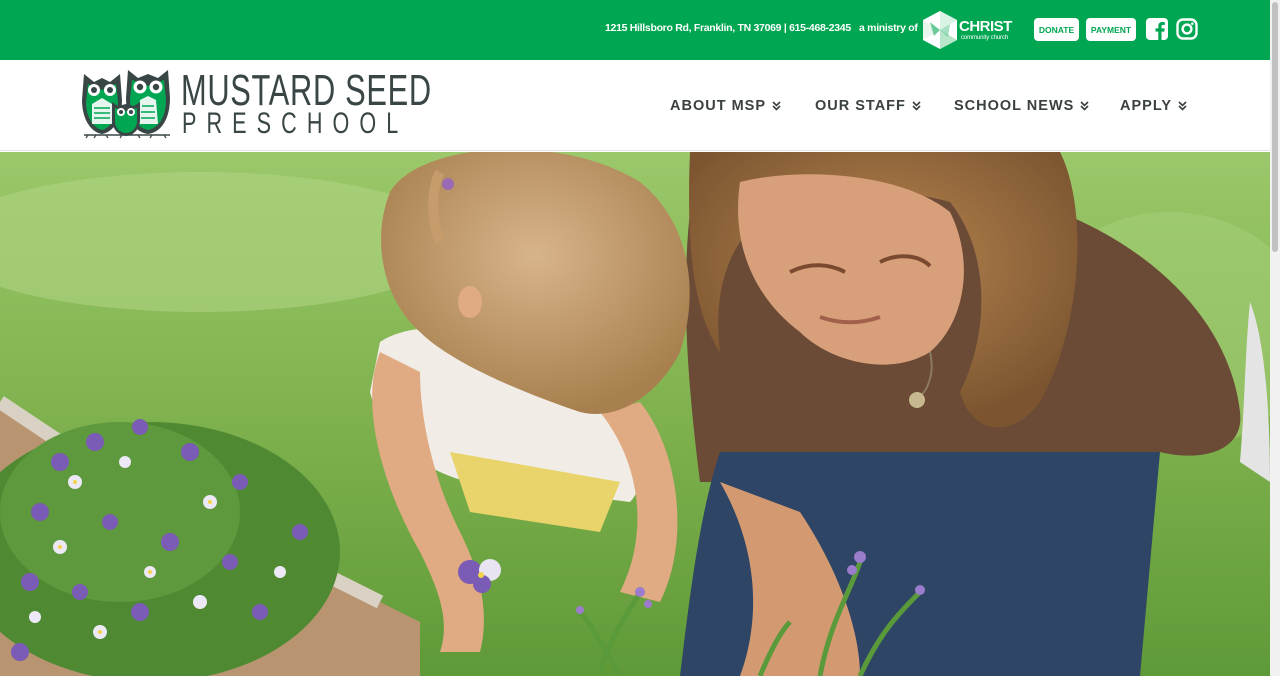  I want to click on logo-line-2: PRESCHOOL, so click(295, 123).